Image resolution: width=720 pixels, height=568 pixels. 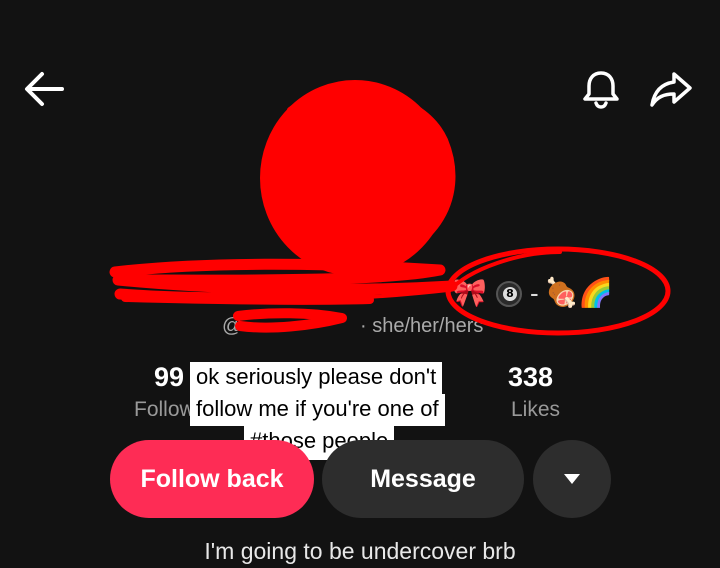 I want to click on caption-line-2: follow me if you're one of, so click(x=317, y=410).